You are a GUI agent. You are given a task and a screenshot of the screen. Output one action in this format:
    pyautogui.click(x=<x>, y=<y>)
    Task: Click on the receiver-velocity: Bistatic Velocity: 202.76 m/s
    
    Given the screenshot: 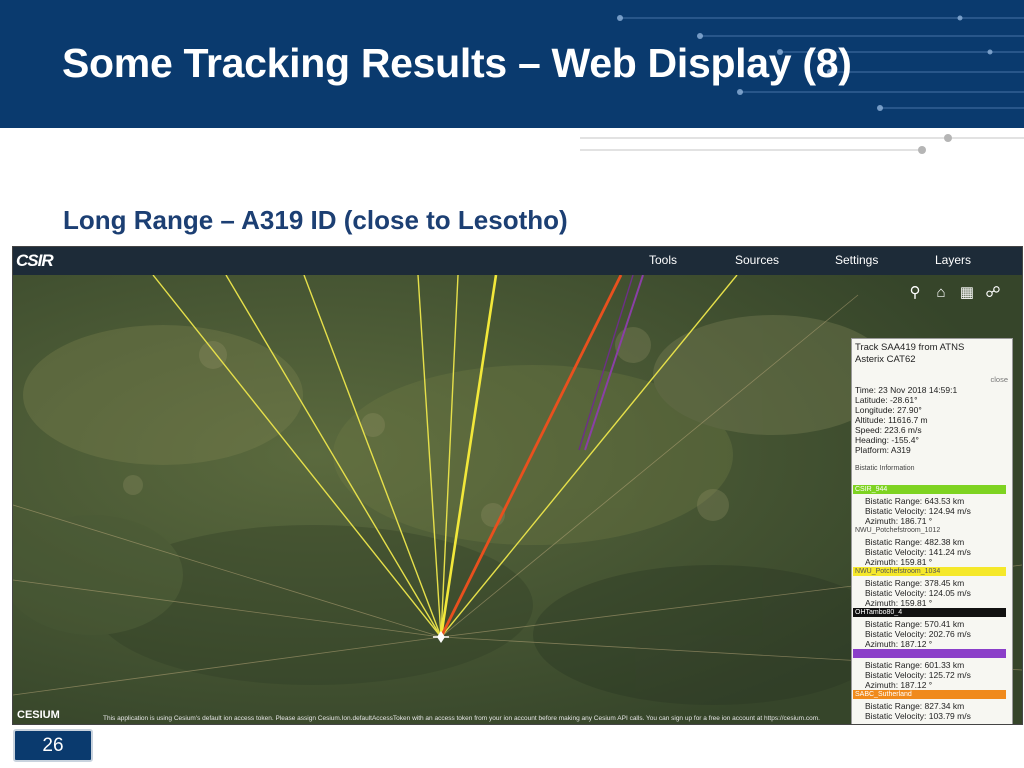 What is the action you would take?
    pyautogui.click(x=918, y=634)
    